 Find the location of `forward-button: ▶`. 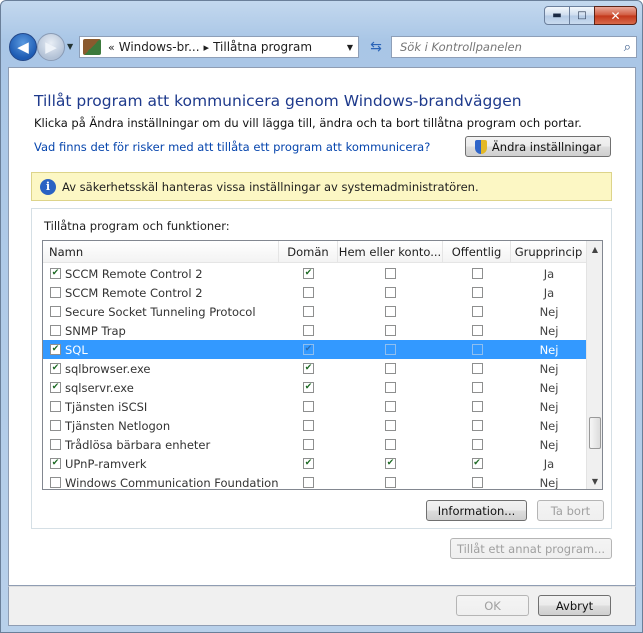

forward-button: ▶ is located at coordinates (51, 47).